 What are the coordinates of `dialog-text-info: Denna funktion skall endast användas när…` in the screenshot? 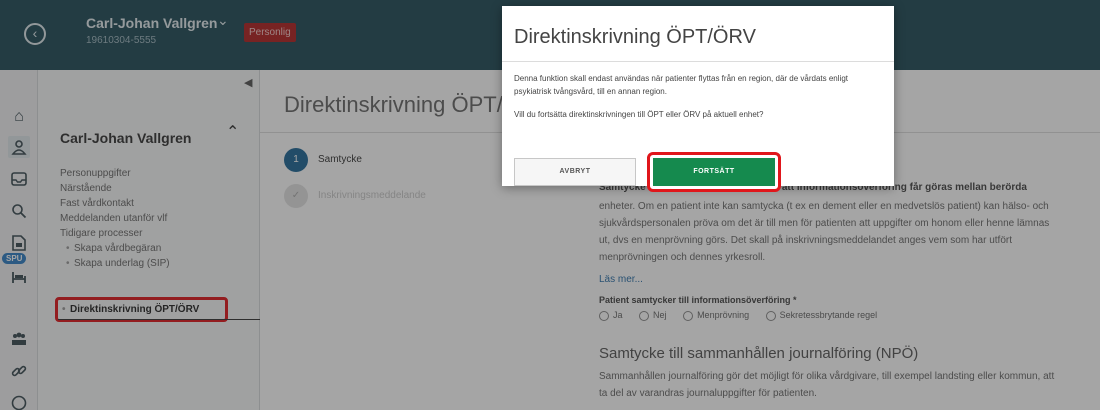 It's located at (681, 85).